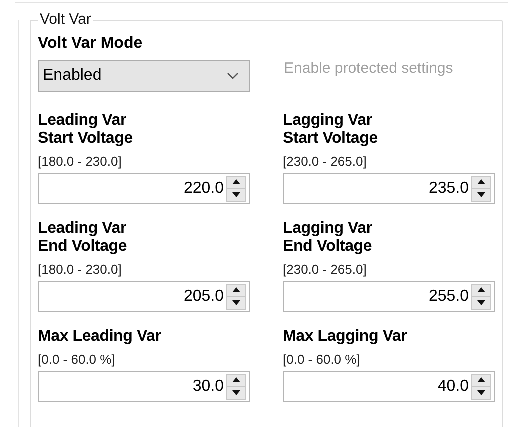  Describe the element at coordinates (345, 337) in the screenshot. I see `field-label: Max Lagging Var` at that location.